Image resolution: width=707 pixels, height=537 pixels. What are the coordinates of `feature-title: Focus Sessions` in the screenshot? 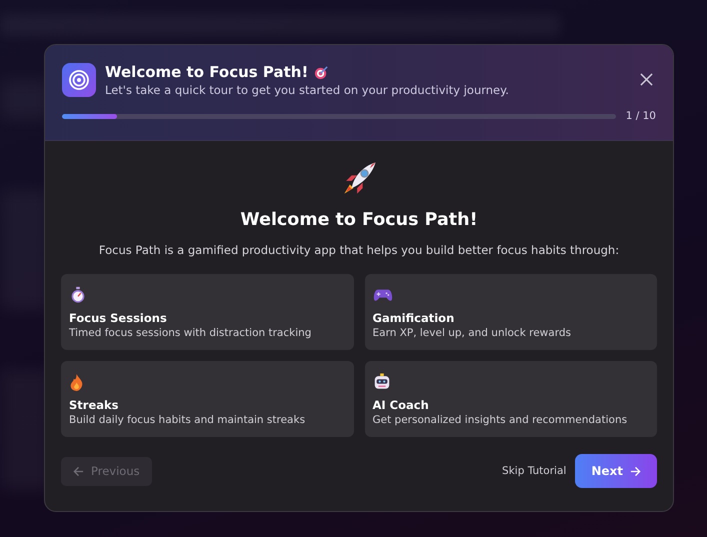 It's located at (118, 318).